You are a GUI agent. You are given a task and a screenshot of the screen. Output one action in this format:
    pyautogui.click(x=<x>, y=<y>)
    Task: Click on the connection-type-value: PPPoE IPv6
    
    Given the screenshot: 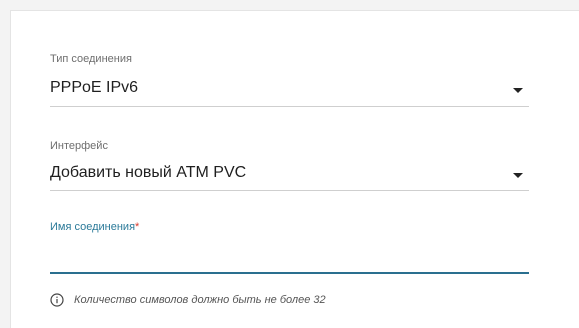 What is the action you would take?
    pyautogui.click(x=94, y=88)
    